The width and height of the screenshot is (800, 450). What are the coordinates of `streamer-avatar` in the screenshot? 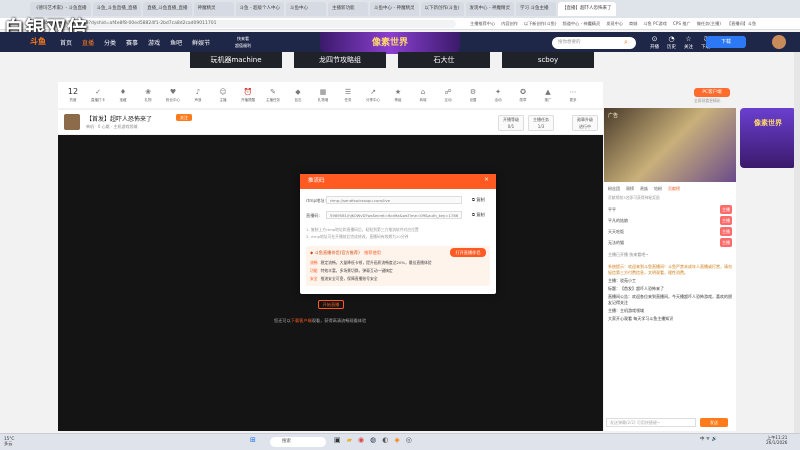 It's located at (72, 122).